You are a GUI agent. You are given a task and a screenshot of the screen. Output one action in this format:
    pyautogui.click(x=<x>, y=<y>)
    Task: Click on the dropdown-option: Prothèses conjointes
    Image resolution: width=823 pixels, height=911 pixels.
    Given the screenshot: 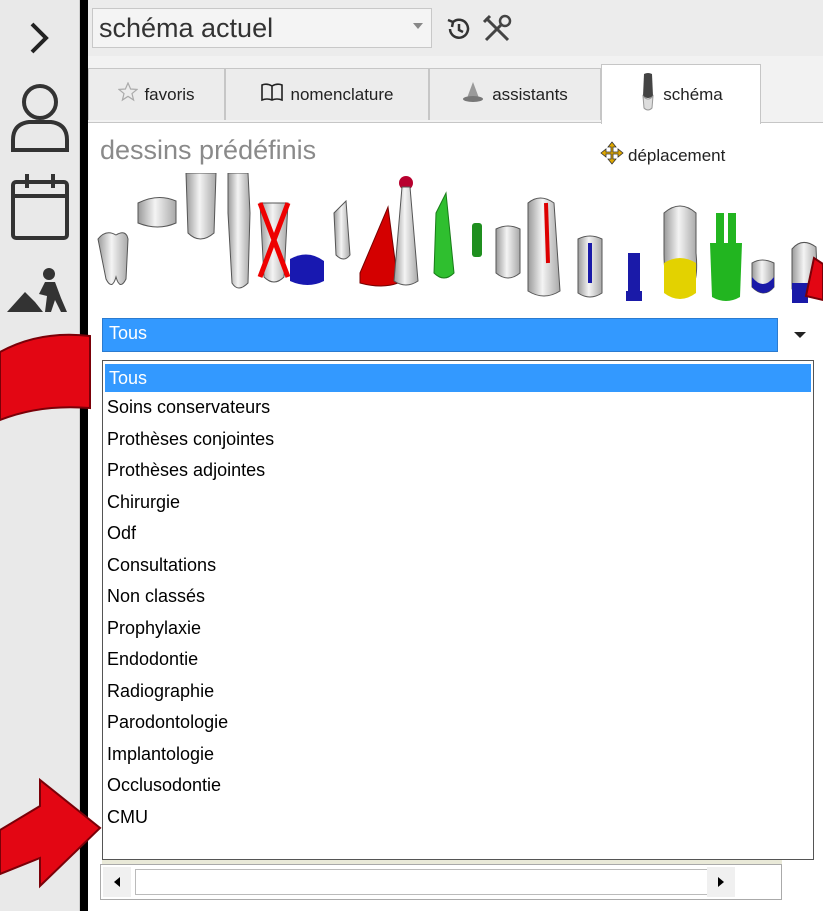 What is the action you would take?
    pyautogui.click(x=458, y=440)
    